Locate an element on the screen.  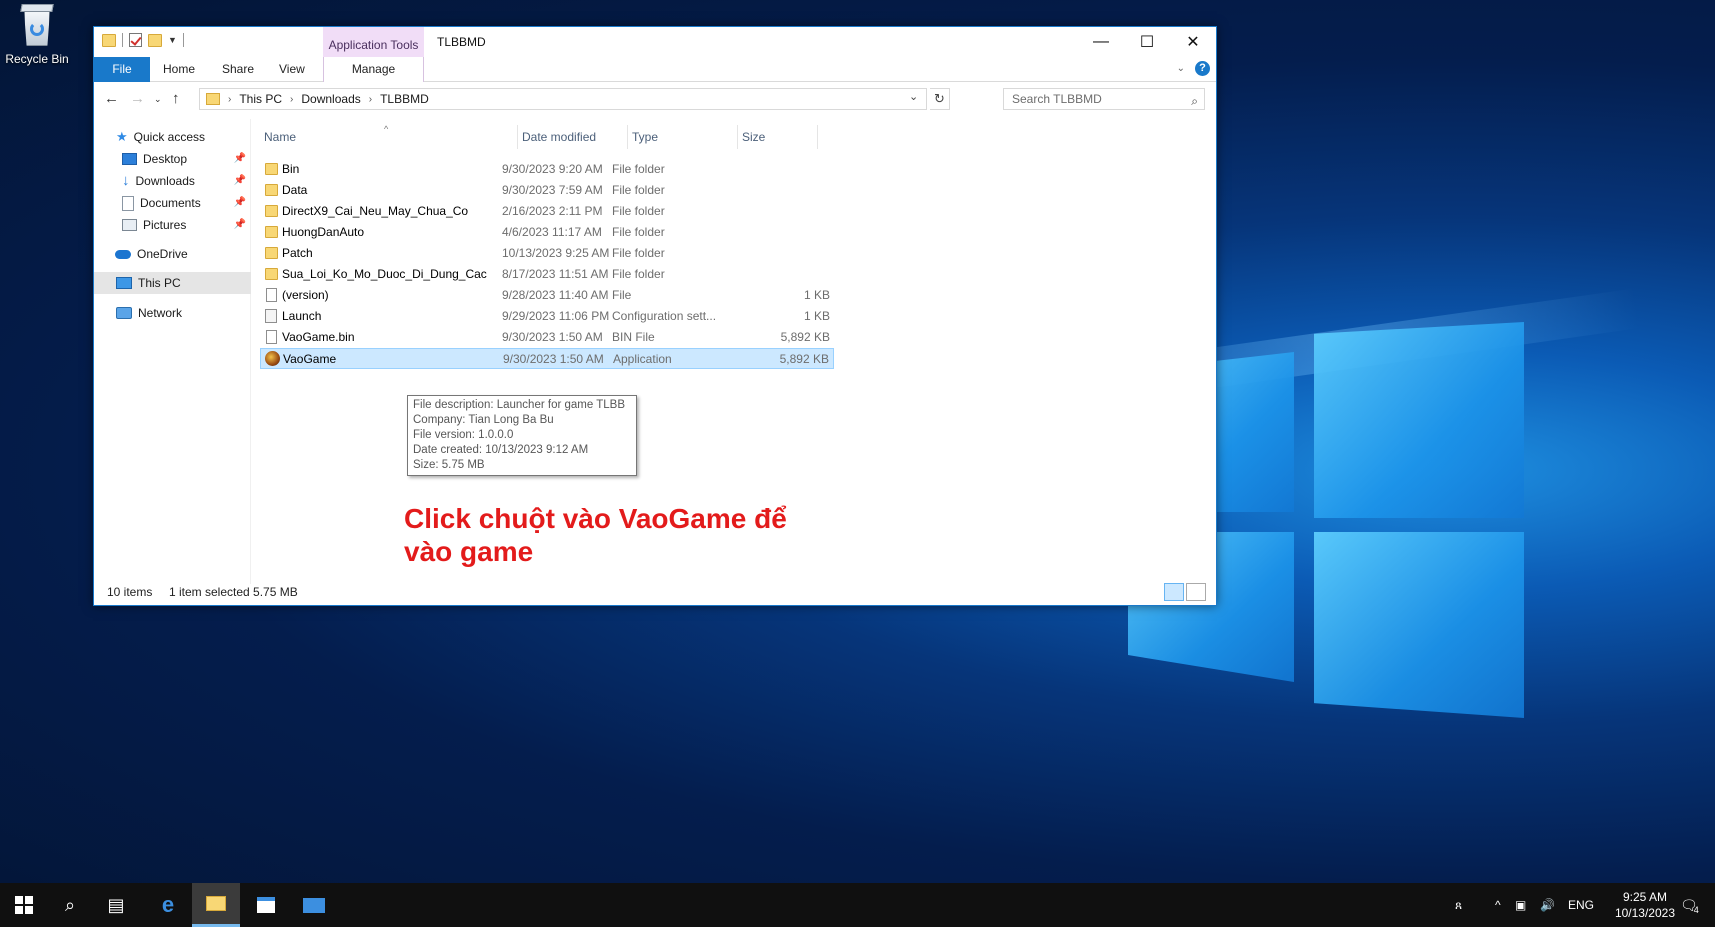
expand-ribbon-icon: ⌄ is located at coordinates (1181, 68).